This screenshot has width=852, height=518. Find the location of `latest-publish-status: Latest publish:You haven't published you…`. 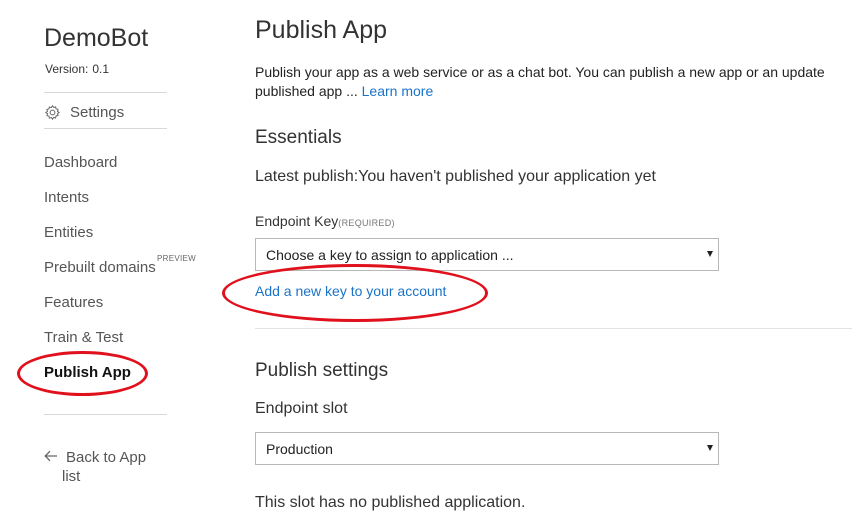

latest-publish-status: Latest publish:You haven't published you… is located at coordinates (455, 176).